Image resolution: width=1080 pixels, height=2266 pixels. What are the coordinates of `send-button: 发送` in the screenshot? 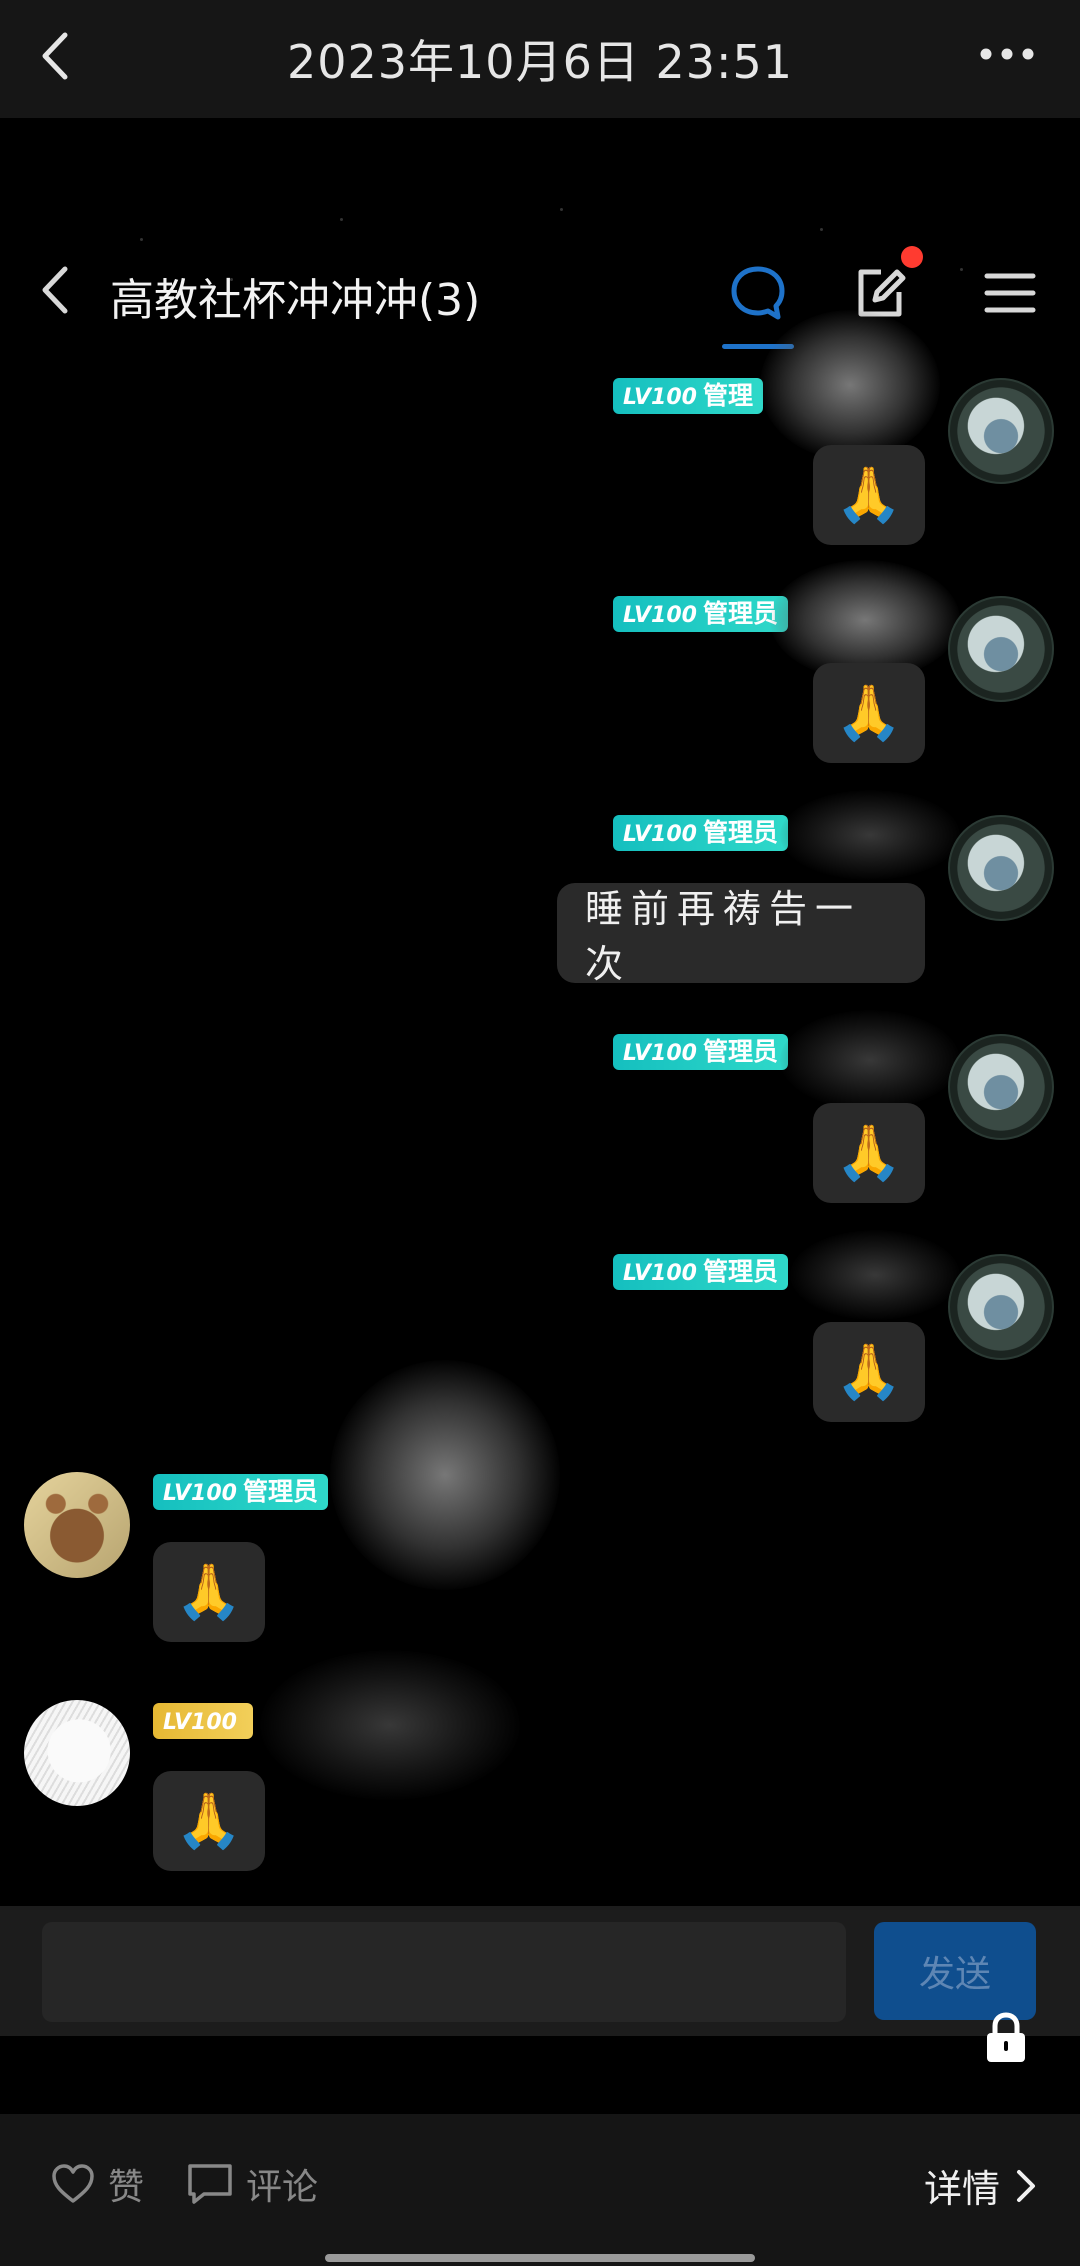 It's located at (955, 1971).